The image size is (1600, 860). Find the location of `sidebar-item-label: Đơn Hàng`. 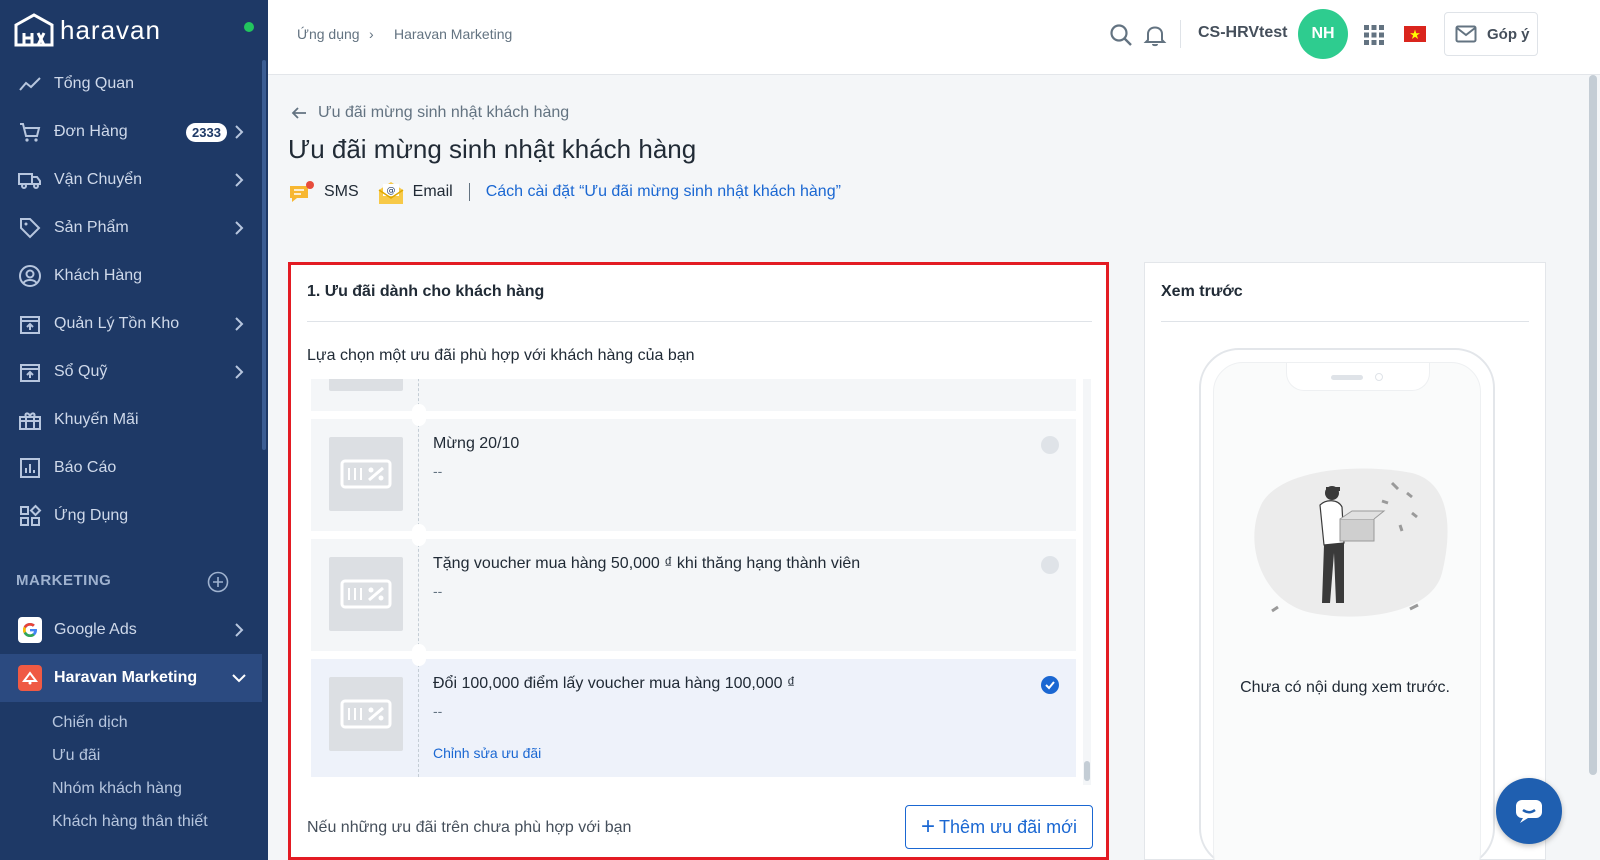

sidebar-item-label: Đơn Hàng is located at coordinates (91, 131).